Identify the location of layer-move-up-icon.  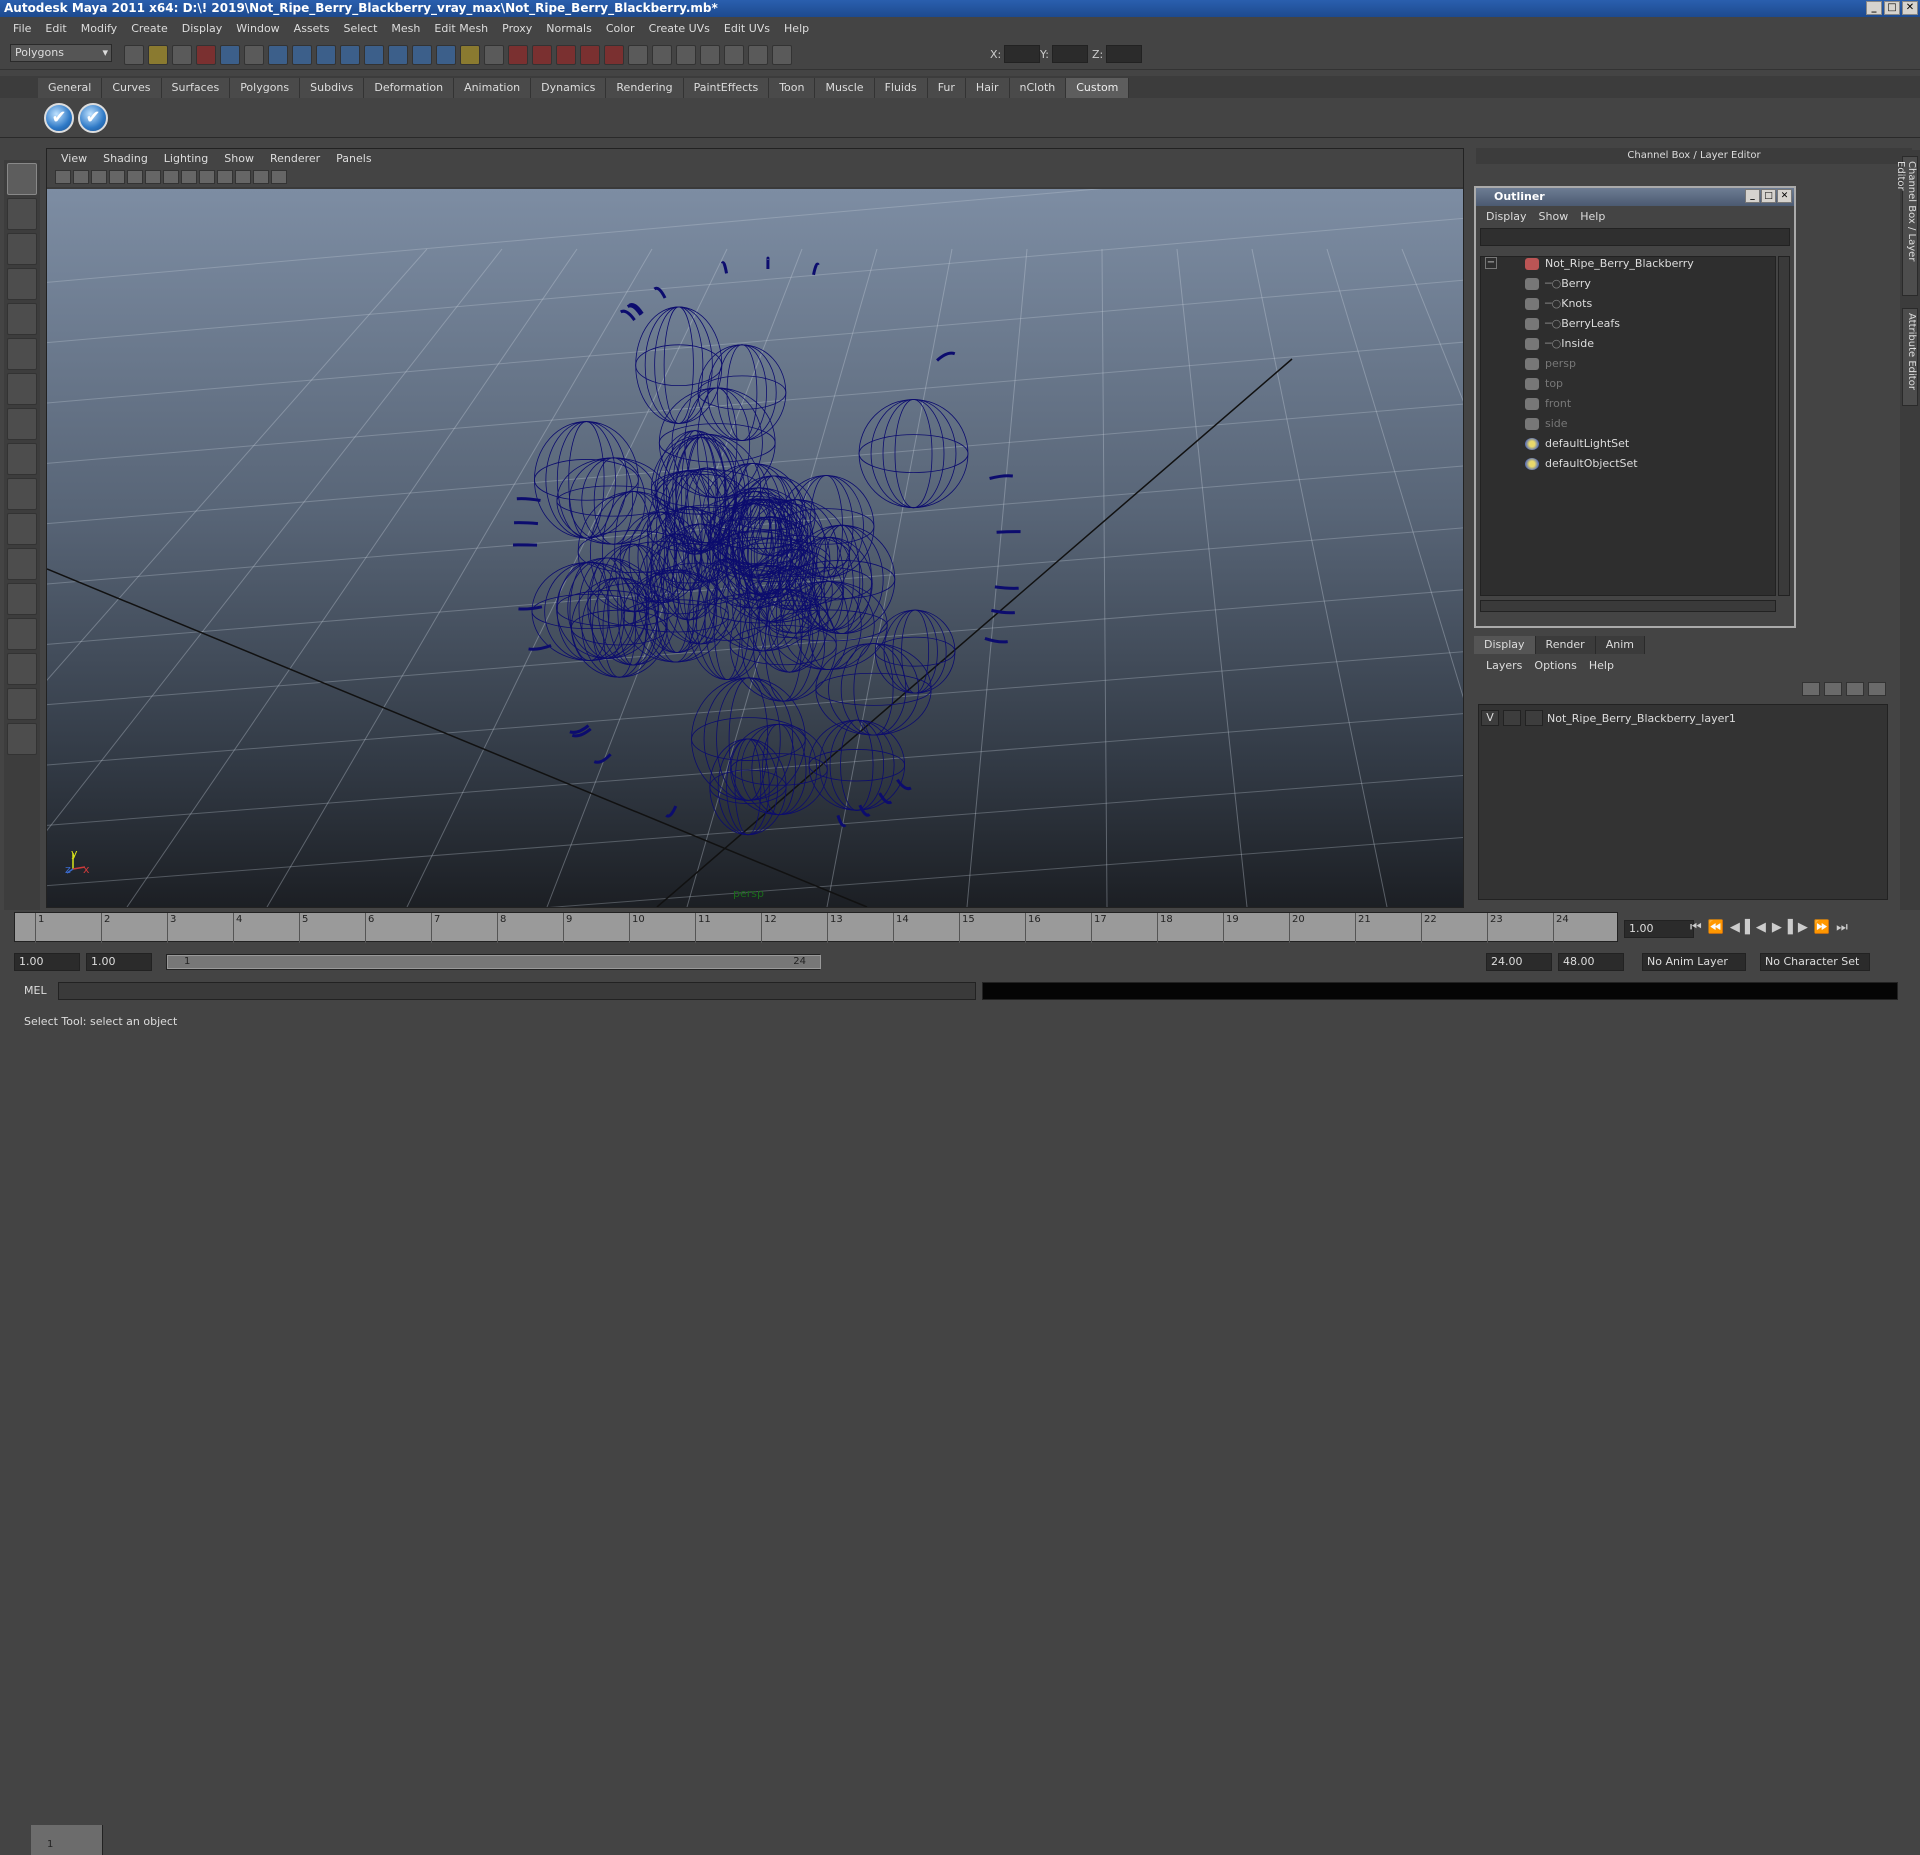
(1811, 689).